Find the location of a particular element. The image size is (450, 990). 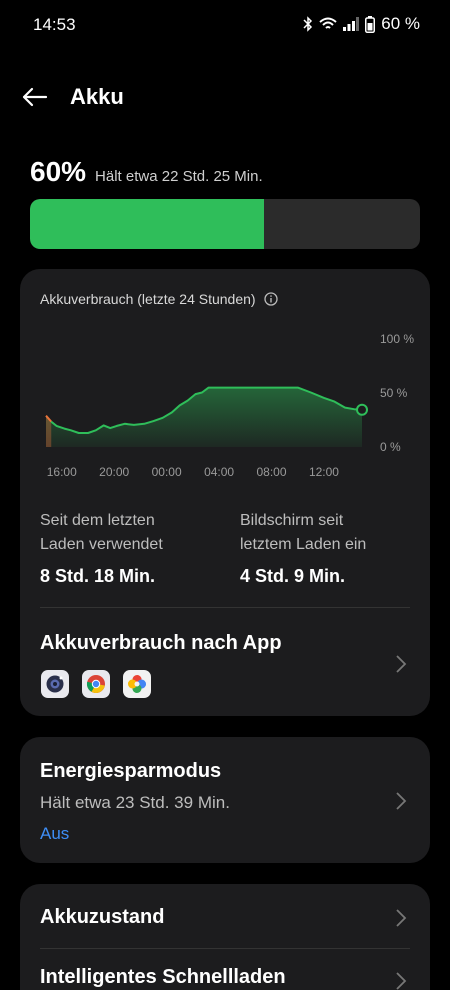

battery-health-title: Akkuzustand is located at coordinates (102, 917).